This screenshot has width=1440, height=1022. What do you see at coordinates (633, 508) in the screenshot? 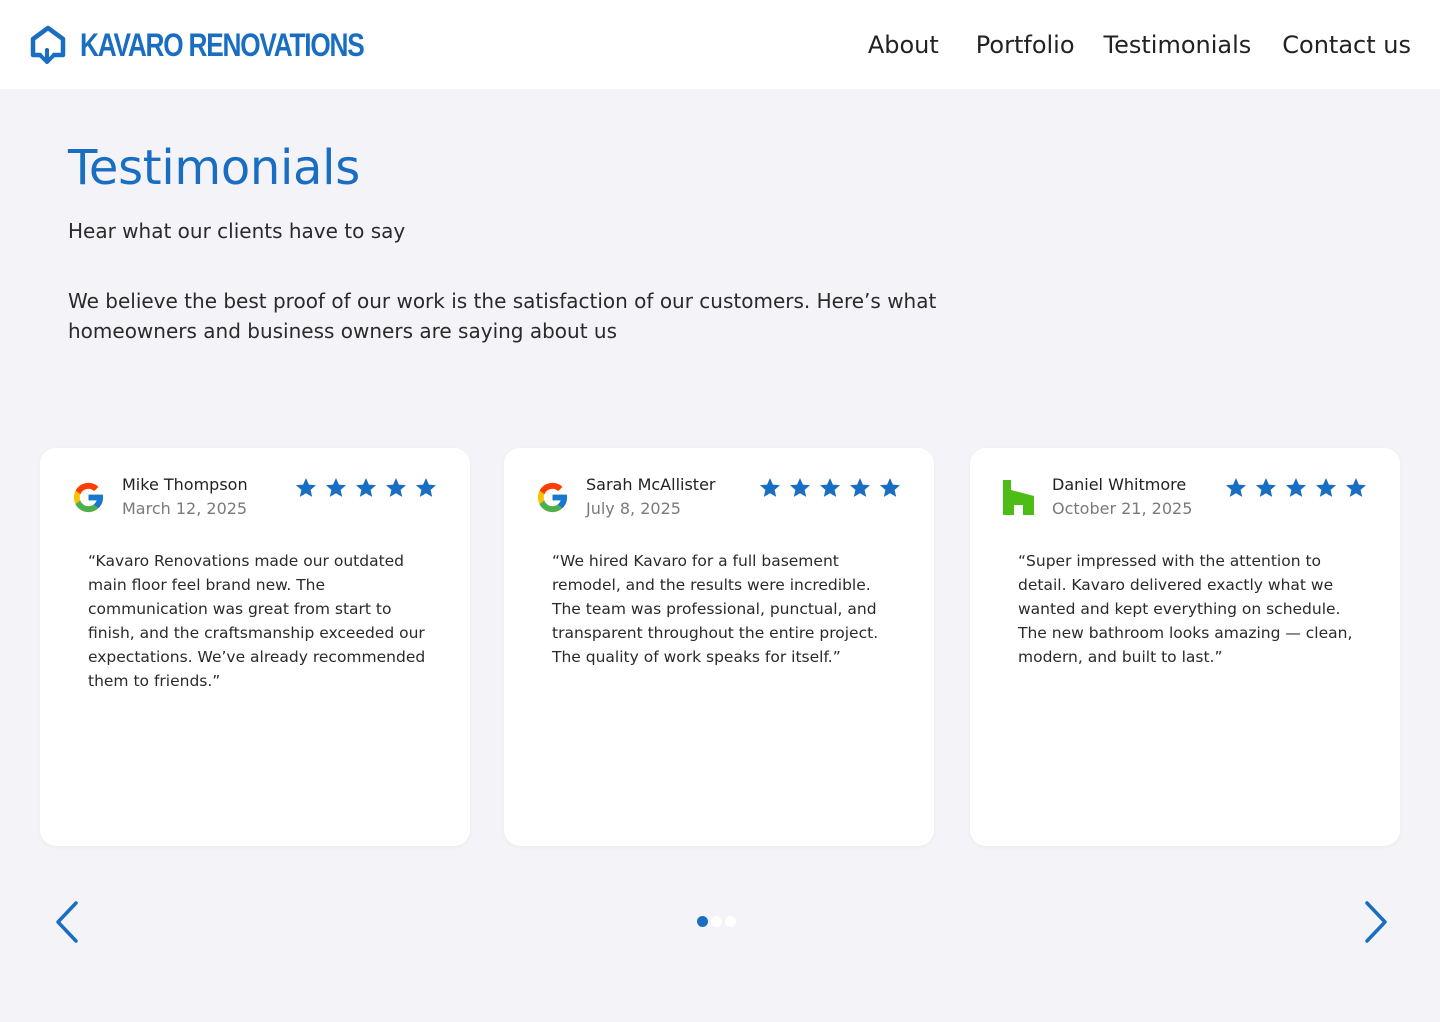
I see `review-date: July 8, 2025` at bounding box center [633, 508].